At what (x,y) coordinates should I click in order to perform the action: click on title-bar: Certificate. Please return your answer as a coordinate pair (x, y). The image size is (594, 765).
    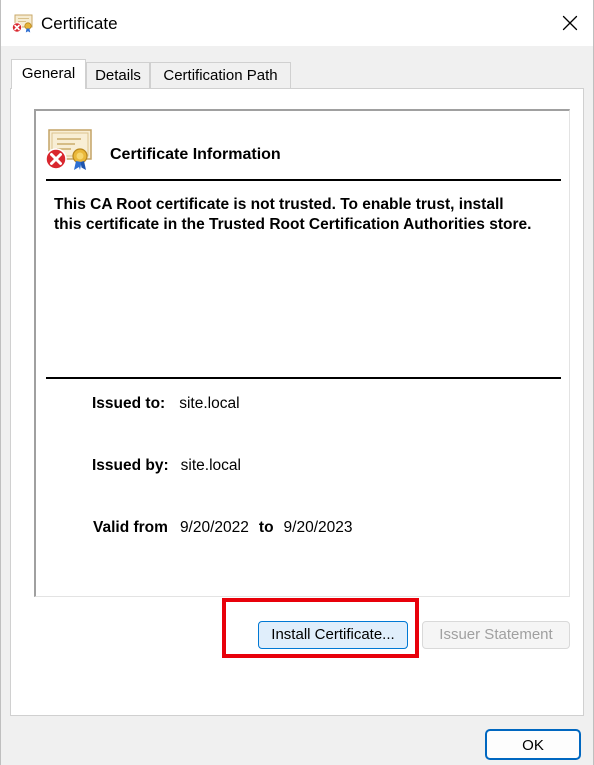
    Looking at the image, I should click on (297, 23).